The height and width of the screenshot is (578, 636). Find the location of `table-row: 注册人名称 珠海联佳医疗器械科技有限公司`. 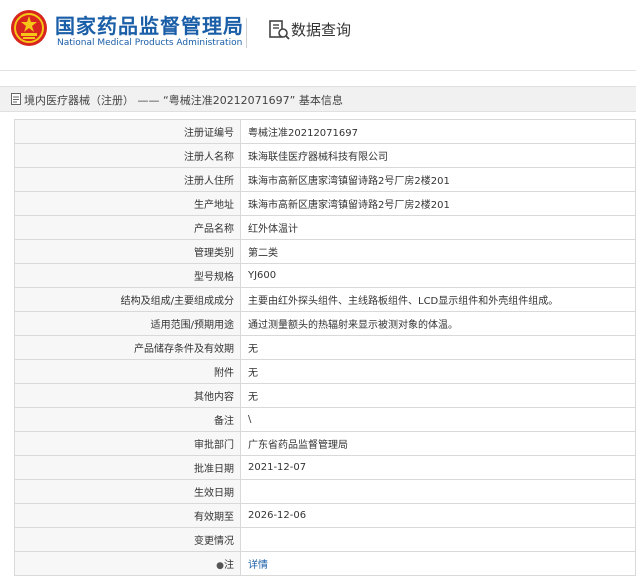

table-row: 注册人名称 珠海联佳医疗器械科技有限公司 is located at coordinates (325, 155).